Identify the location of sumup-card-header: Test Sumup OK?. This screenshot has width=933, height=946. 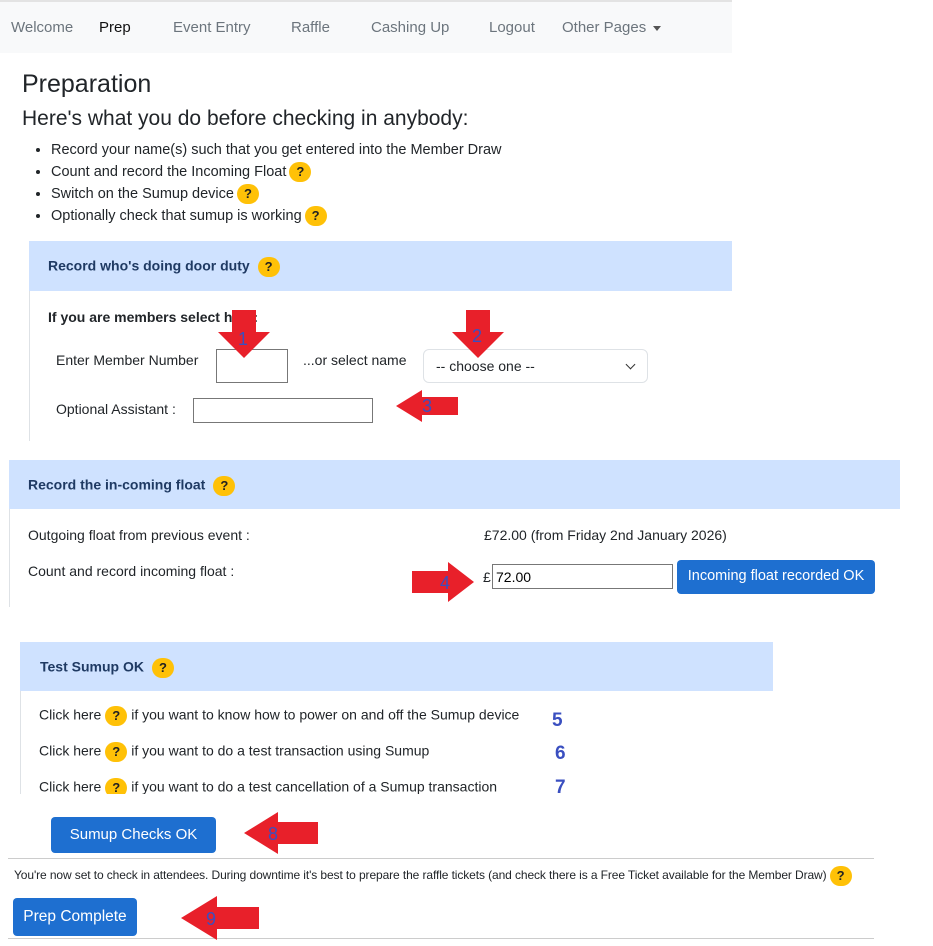
(396, 666).